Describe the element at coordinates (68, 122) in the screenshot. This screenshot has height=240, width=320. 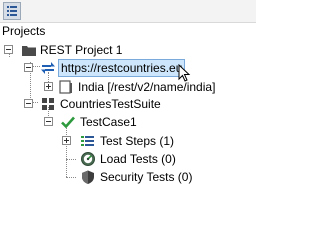
I see `check-icon` at that location.